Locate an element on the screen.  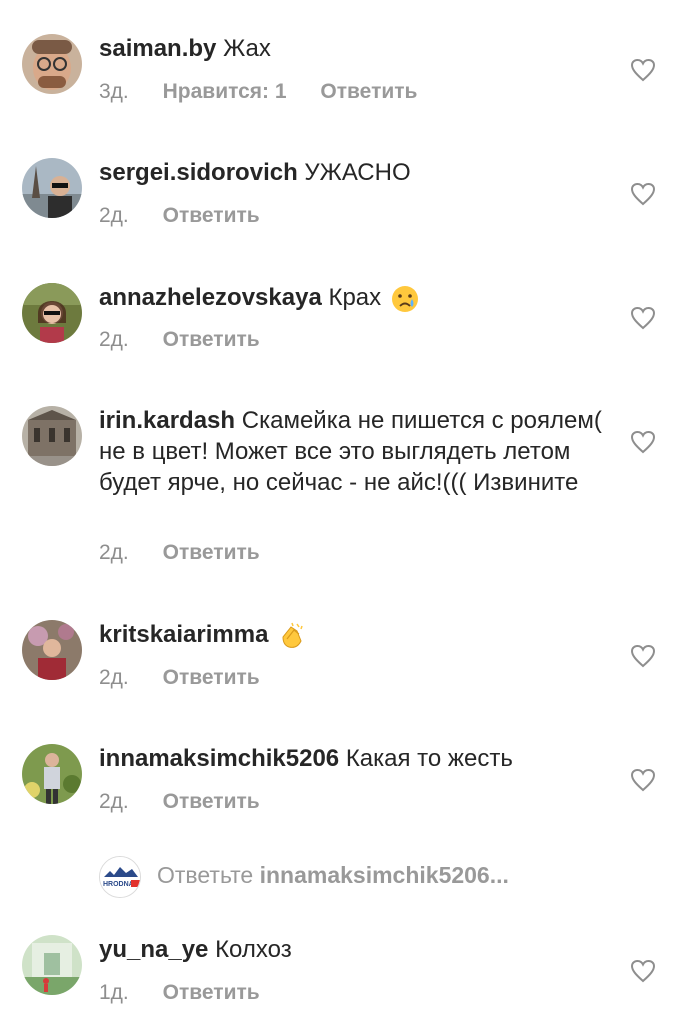
comment-username: sergei.sidorovich is located at coordinates (198, 172).